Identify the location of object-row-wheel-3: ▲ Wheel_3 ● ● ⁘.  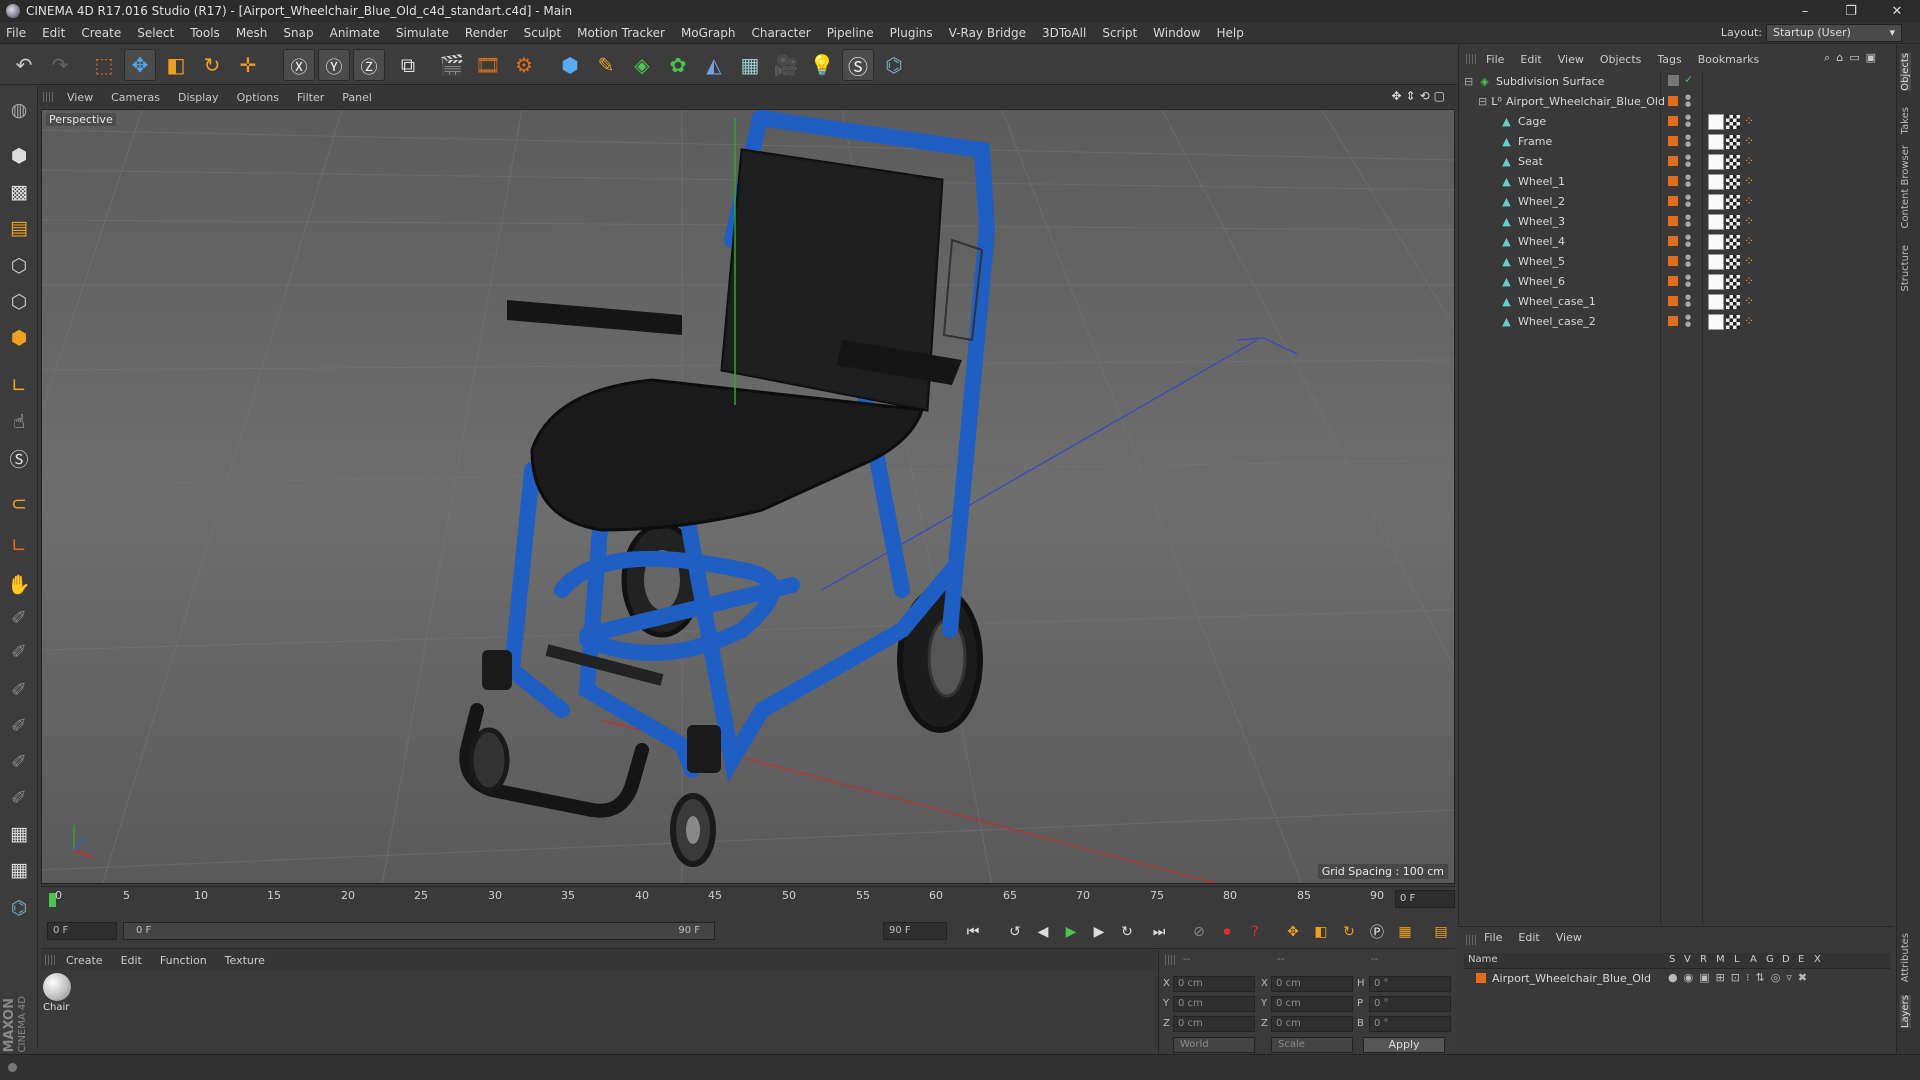
(1678, 222).